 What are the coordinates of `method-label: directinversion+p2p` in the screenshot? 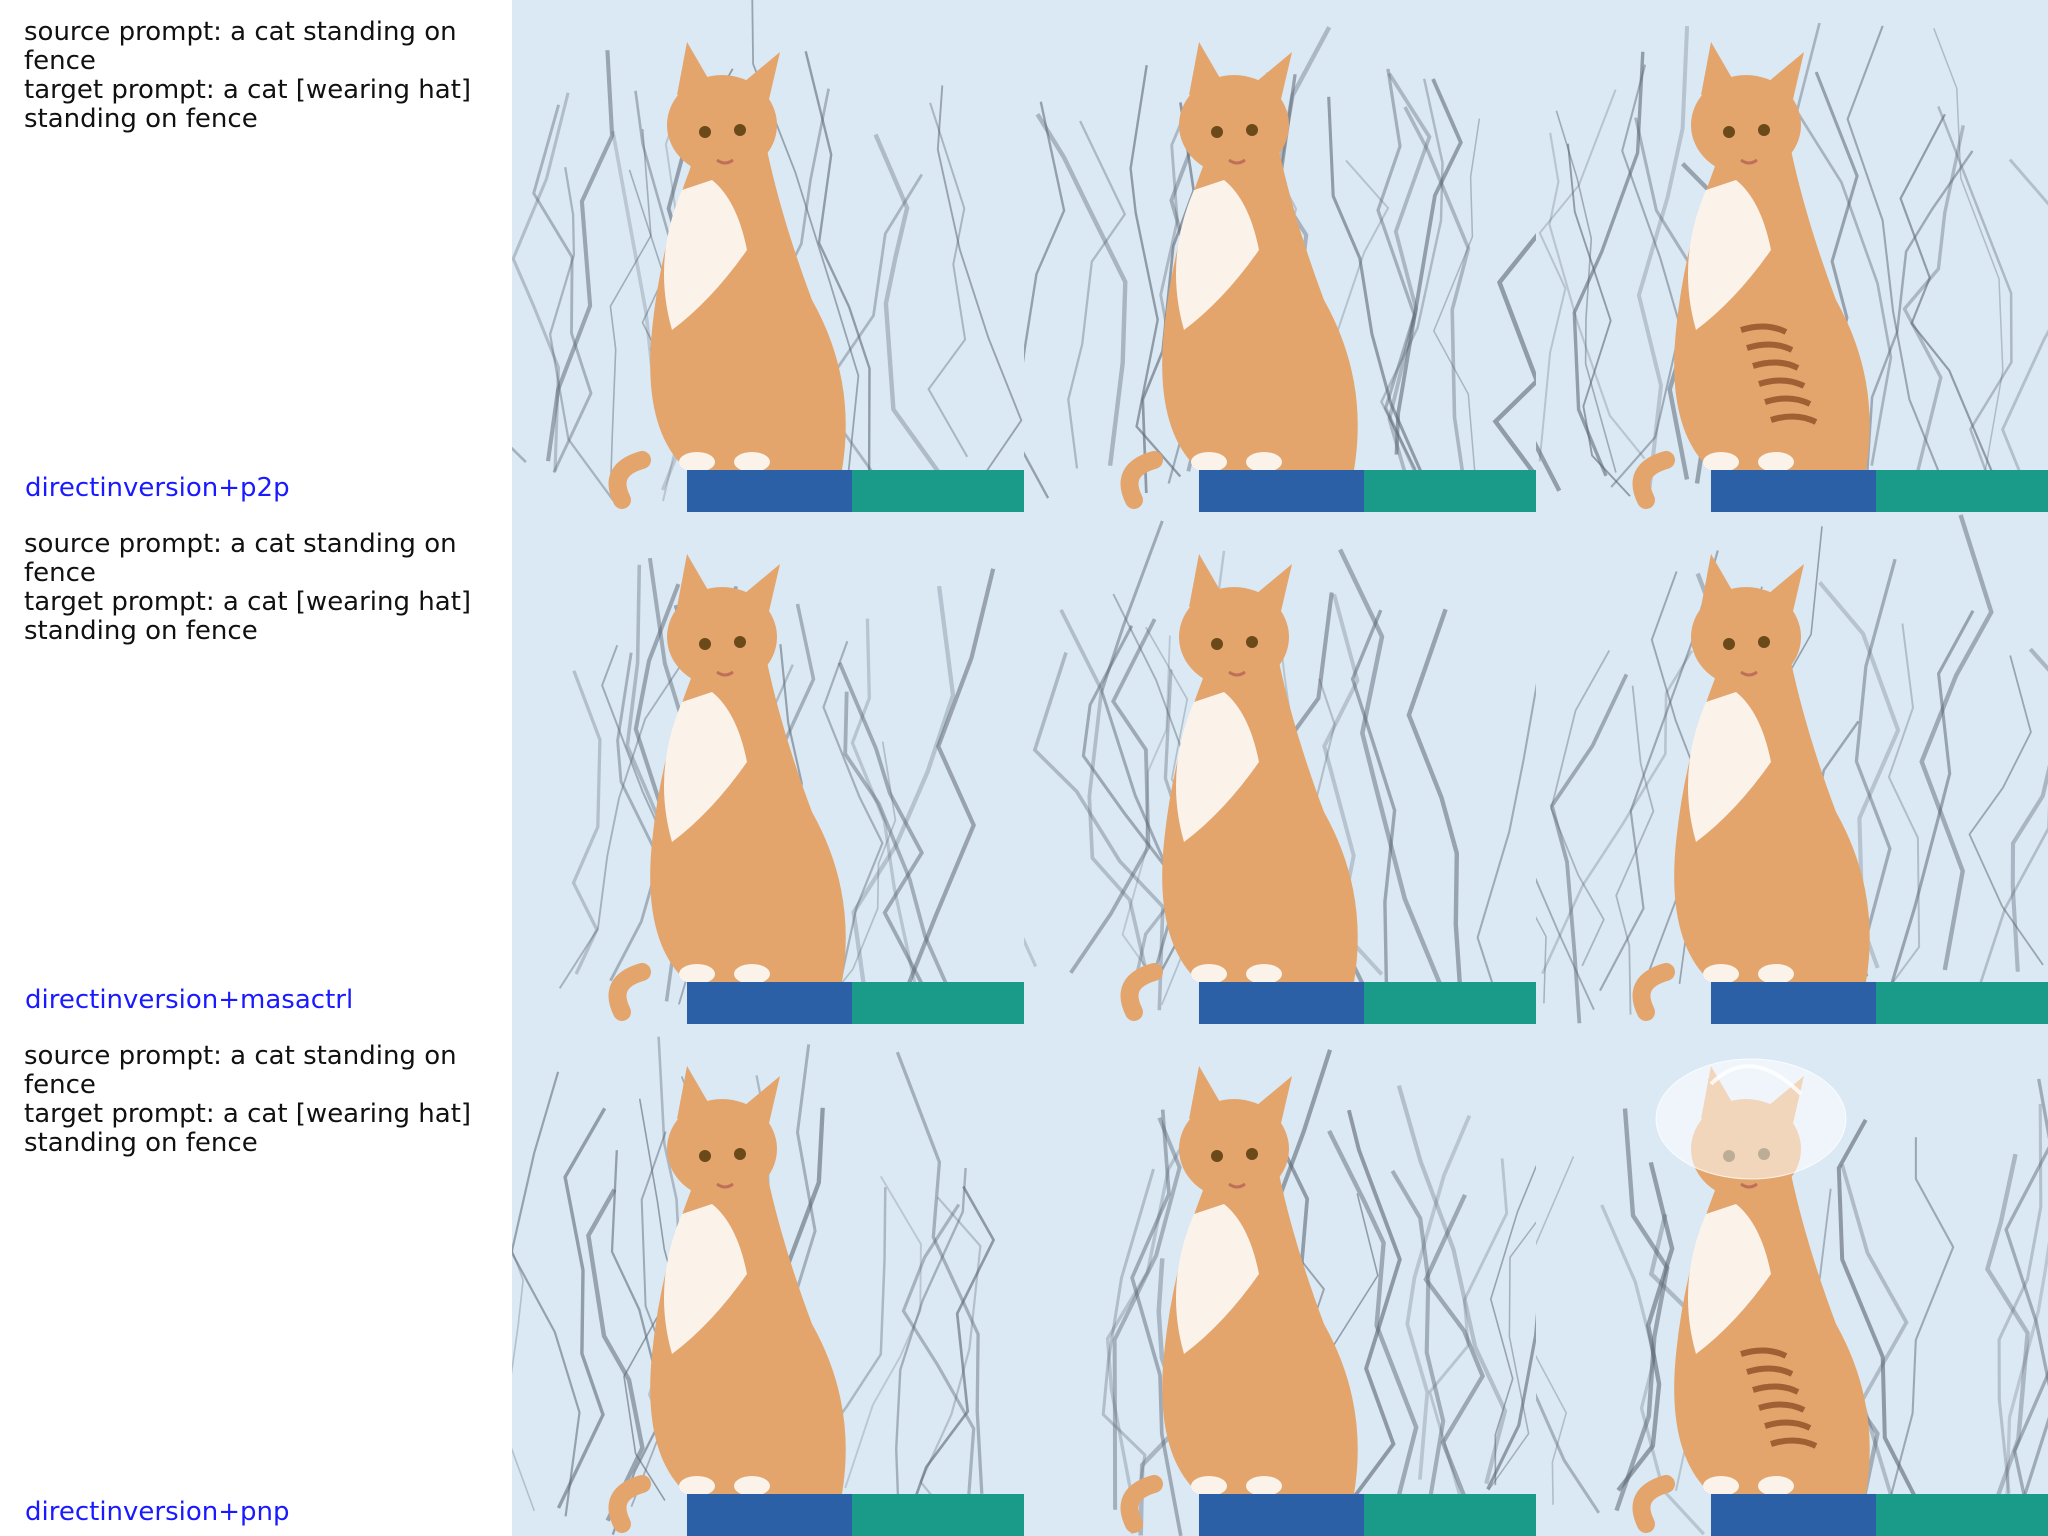 It's located at (157, 488).